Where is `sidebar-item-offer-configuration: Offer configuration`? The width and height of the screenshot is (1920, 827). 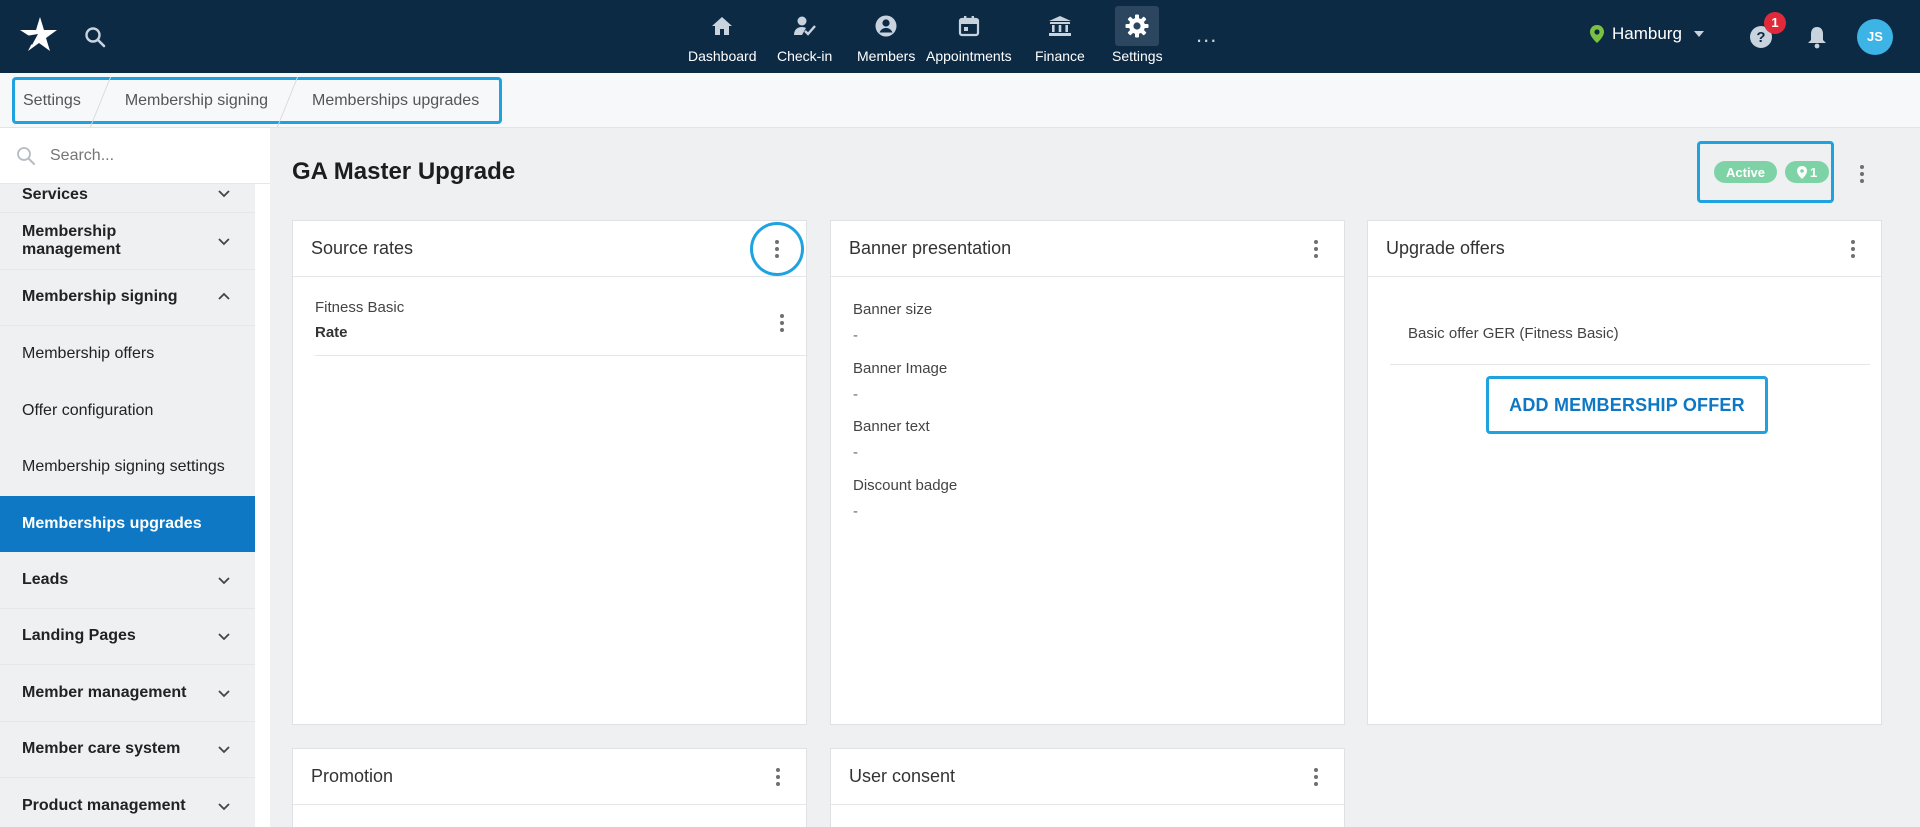 sidebar-item-offer-configuration: Offer configuration is located at coordinates (127, 410).